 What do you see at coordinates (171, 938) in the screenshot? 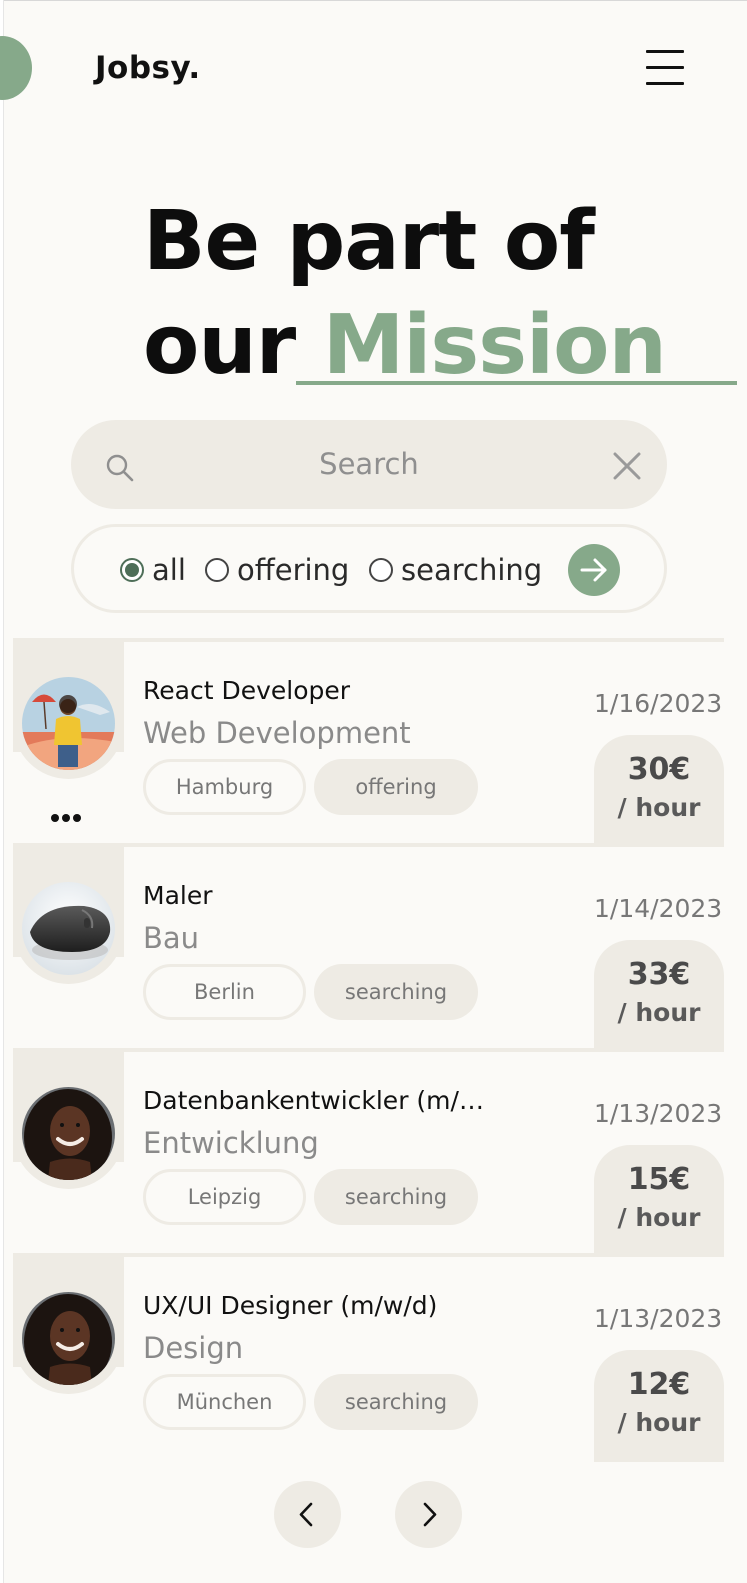
I see `job-category: Bau` at bounding box center [171, 938].